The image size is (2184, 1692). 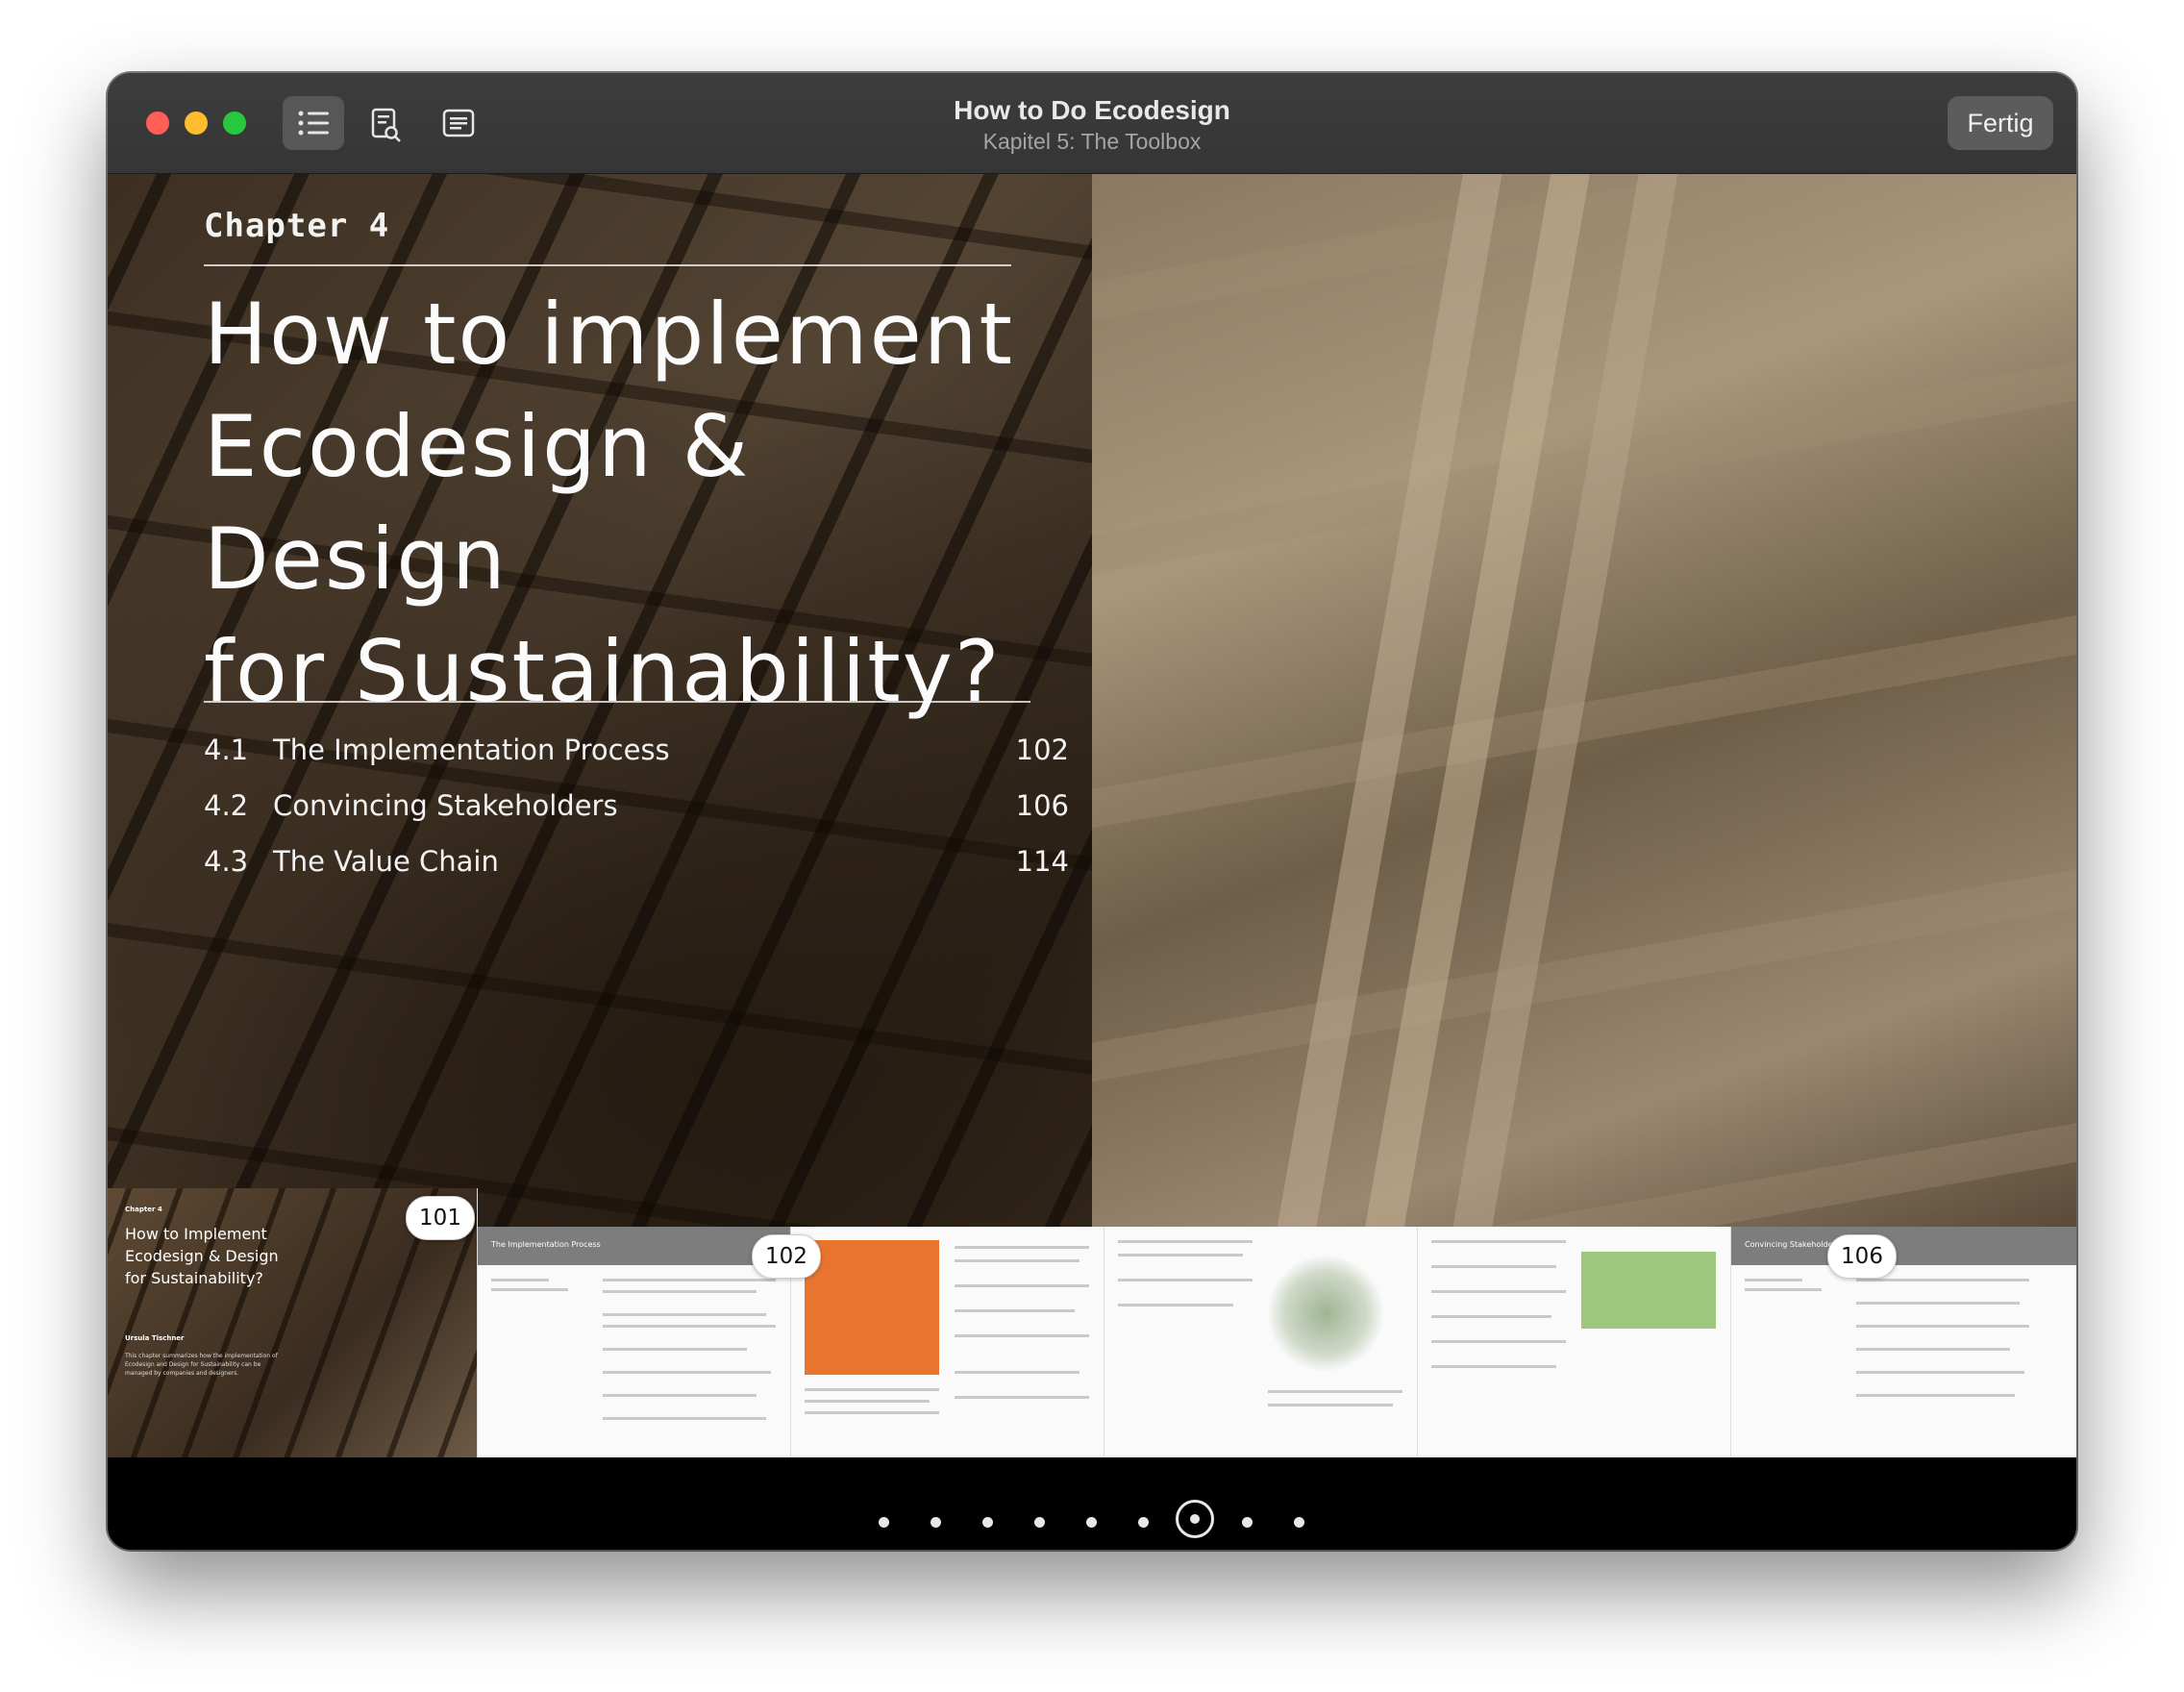 I want to click on notes-icon, so click(x=459, y=123).